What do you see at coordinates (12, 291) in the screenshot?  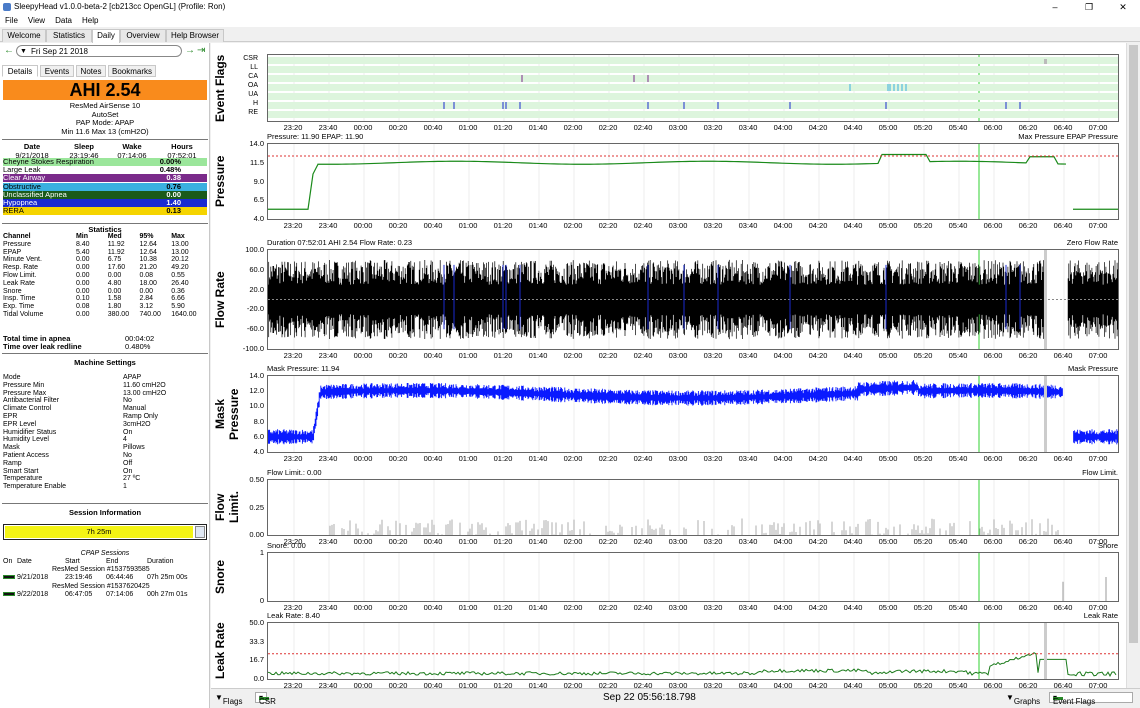 I see `stats-cell: Snore` at bounding box center [12, 291].